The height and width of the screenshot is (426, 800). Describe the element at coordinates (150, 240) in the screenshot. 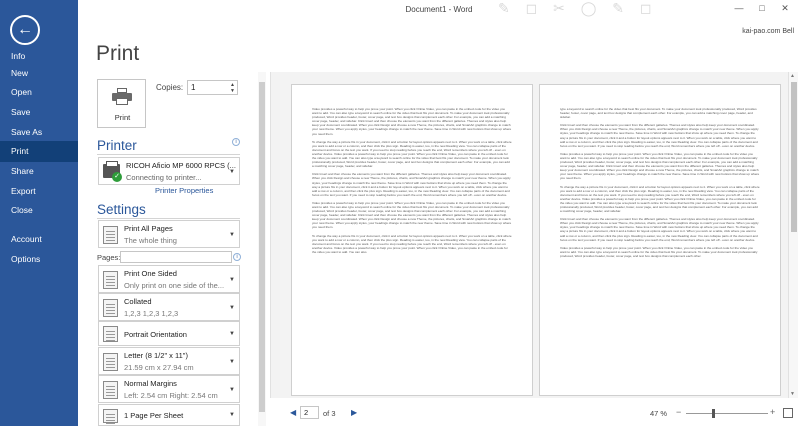

I see `setting-description: The whole thing` at that location.